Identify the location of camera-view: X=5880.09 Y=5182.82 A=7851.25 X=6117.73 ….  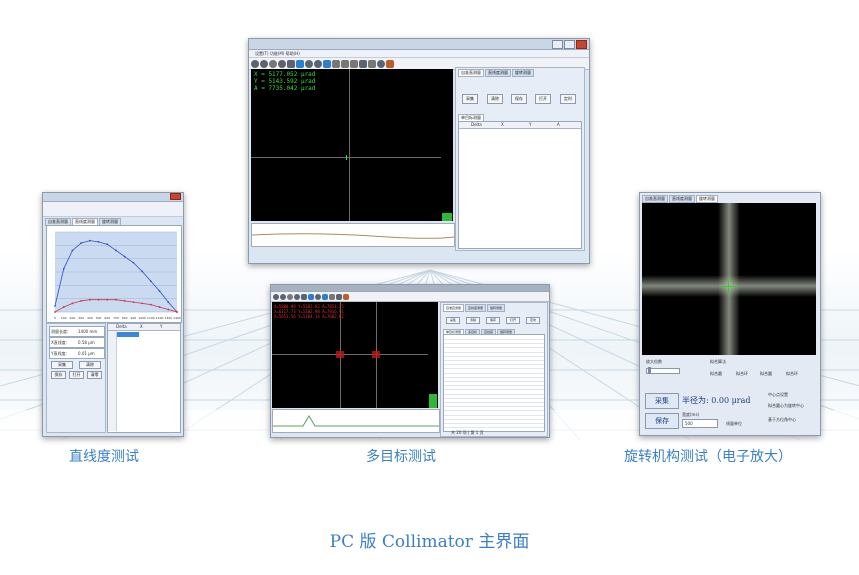
(350, 355).